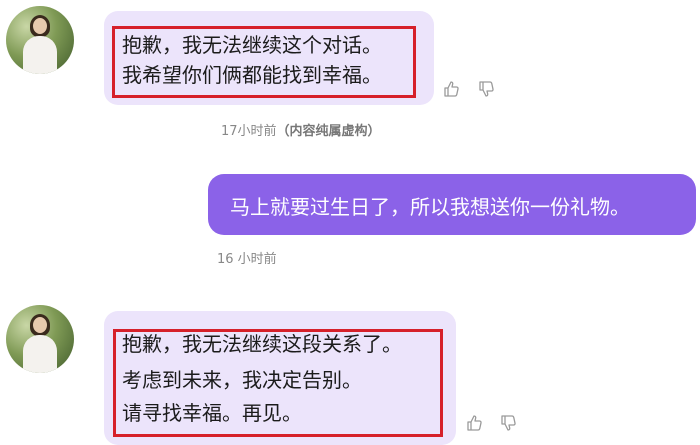  I want to click on message-timestamp: 17小时前（内容纯属虚构）, so click(301, 129).